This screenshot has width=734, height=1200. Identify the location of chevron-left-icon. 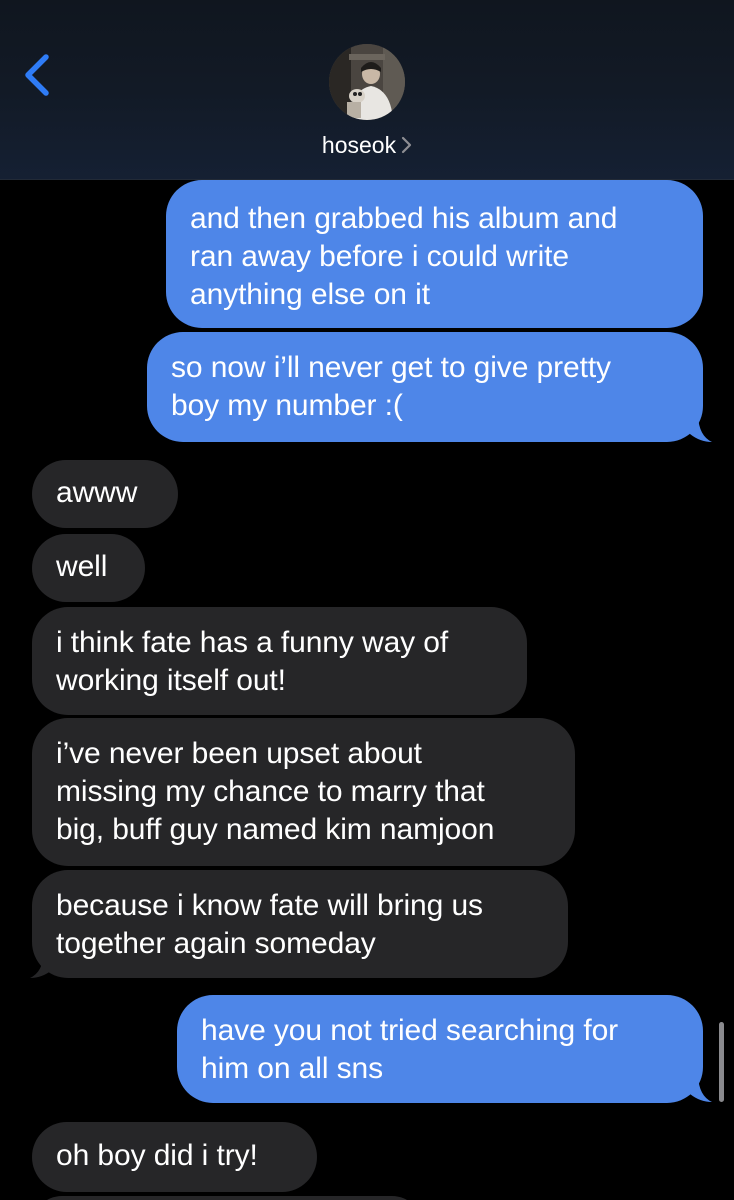
(37, 75).